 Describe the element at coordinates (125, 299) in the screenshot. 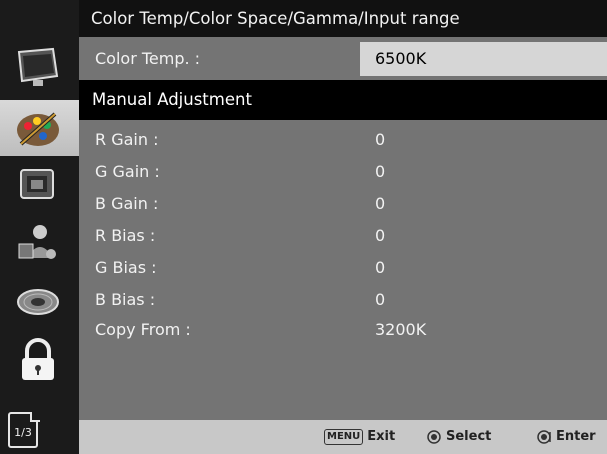

I see `b-bias-label: B Bias :` at that location.